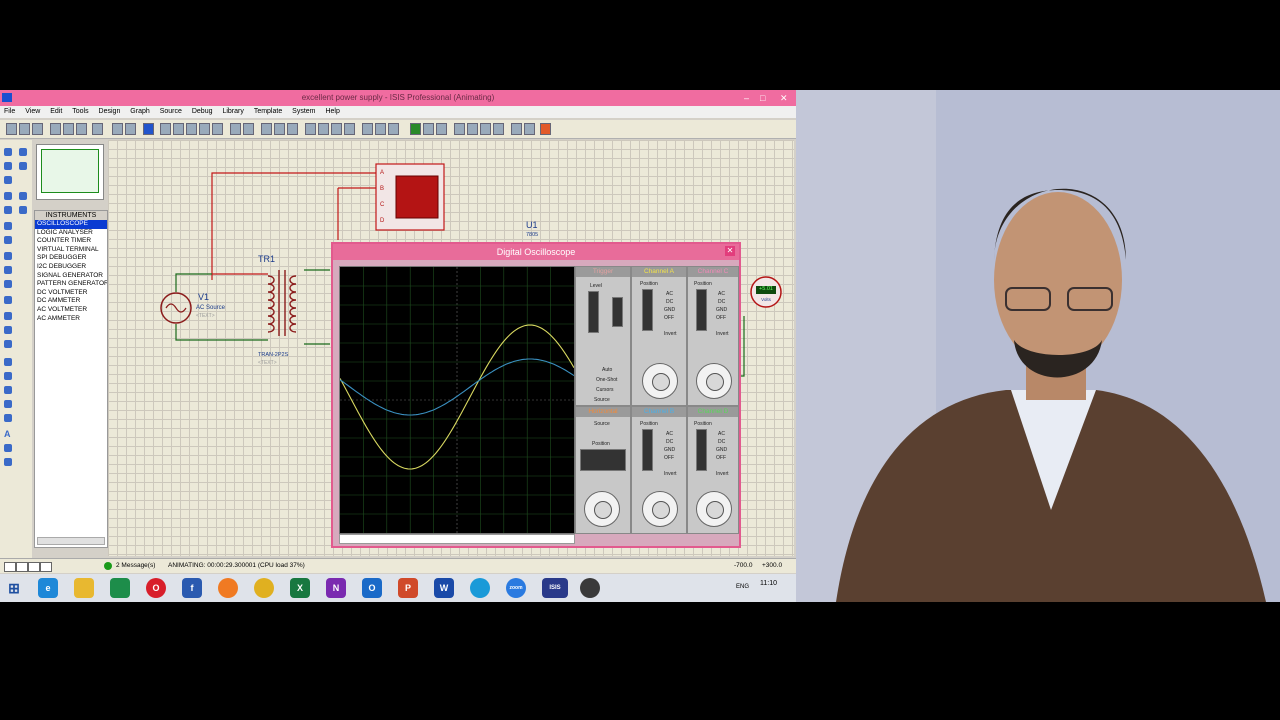 Image resolution: width=1280 pixels, height=720 pixels. Describe the element at coordinates (71, 310) in the screenshot. I see `list-item: AC VOLTMETER` at that location.